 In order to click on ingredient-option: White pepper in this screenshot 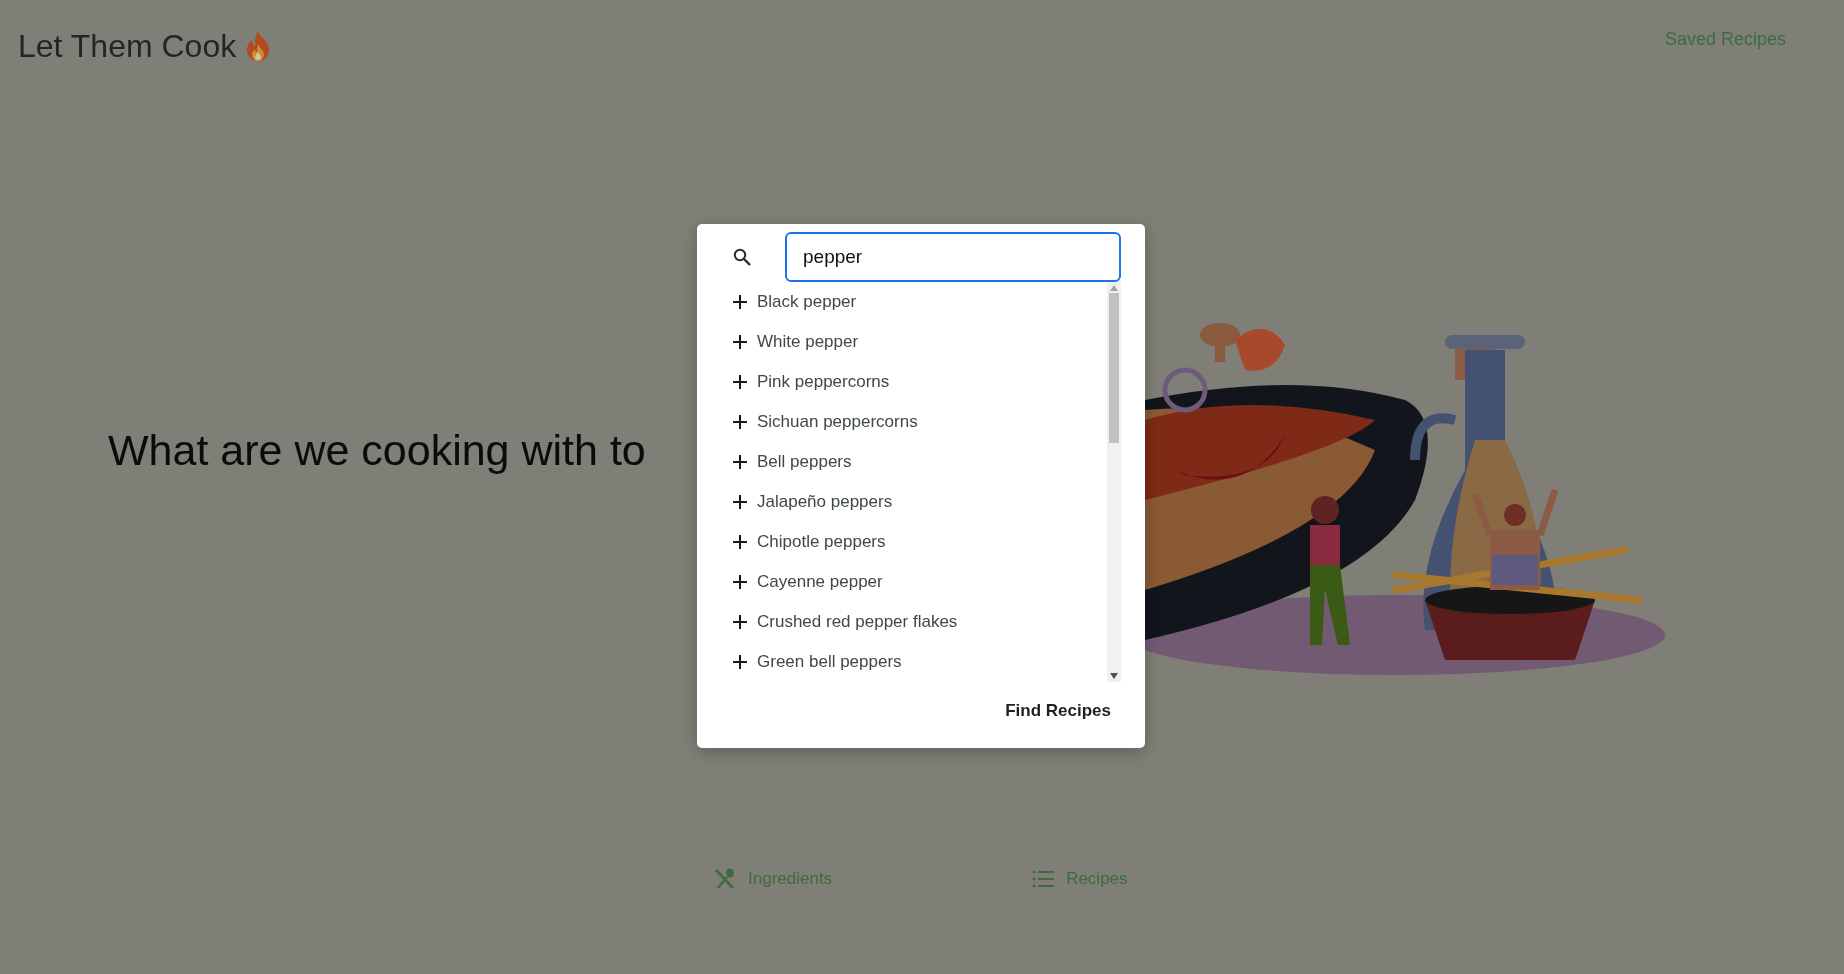, I will do `click(914, 342)`.